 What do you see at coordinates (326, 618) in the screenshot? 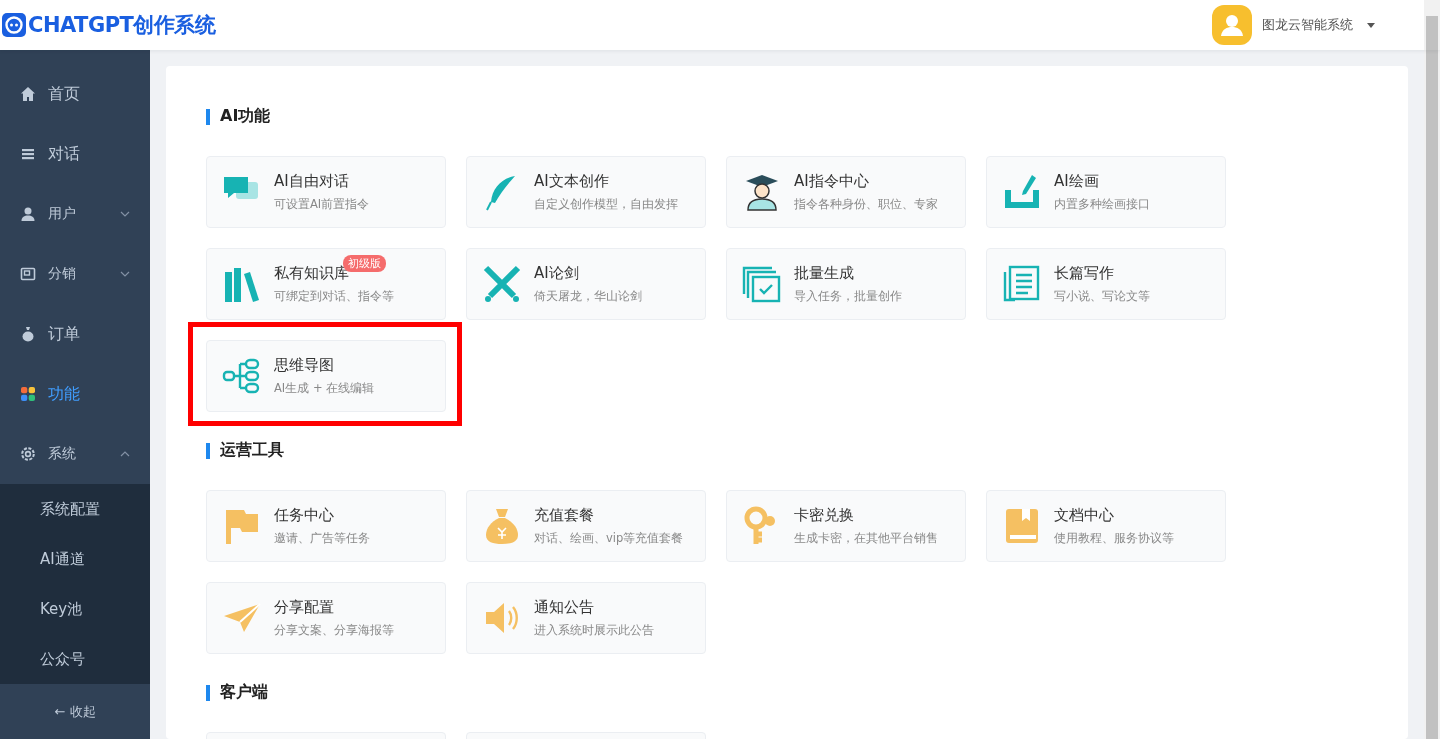
I see `feature-card: 分享配置 分享文案、分享海报等` at bounding box center [326, 618].